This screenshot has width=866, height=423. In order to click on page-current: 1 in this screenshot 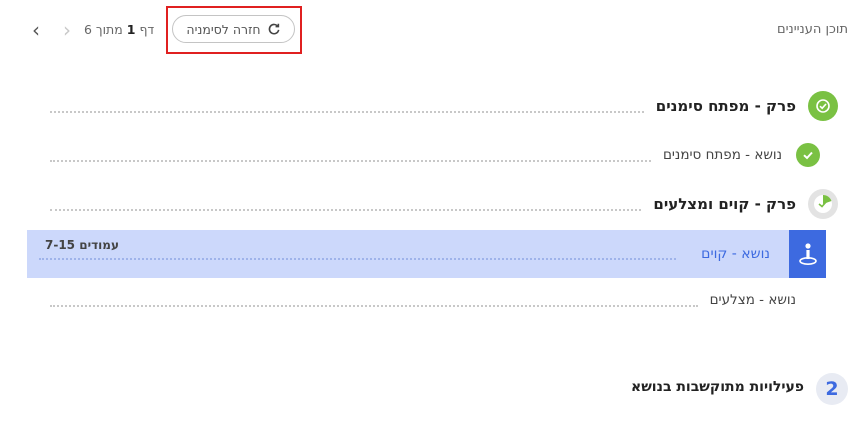, I will do `click(131, 29)`.